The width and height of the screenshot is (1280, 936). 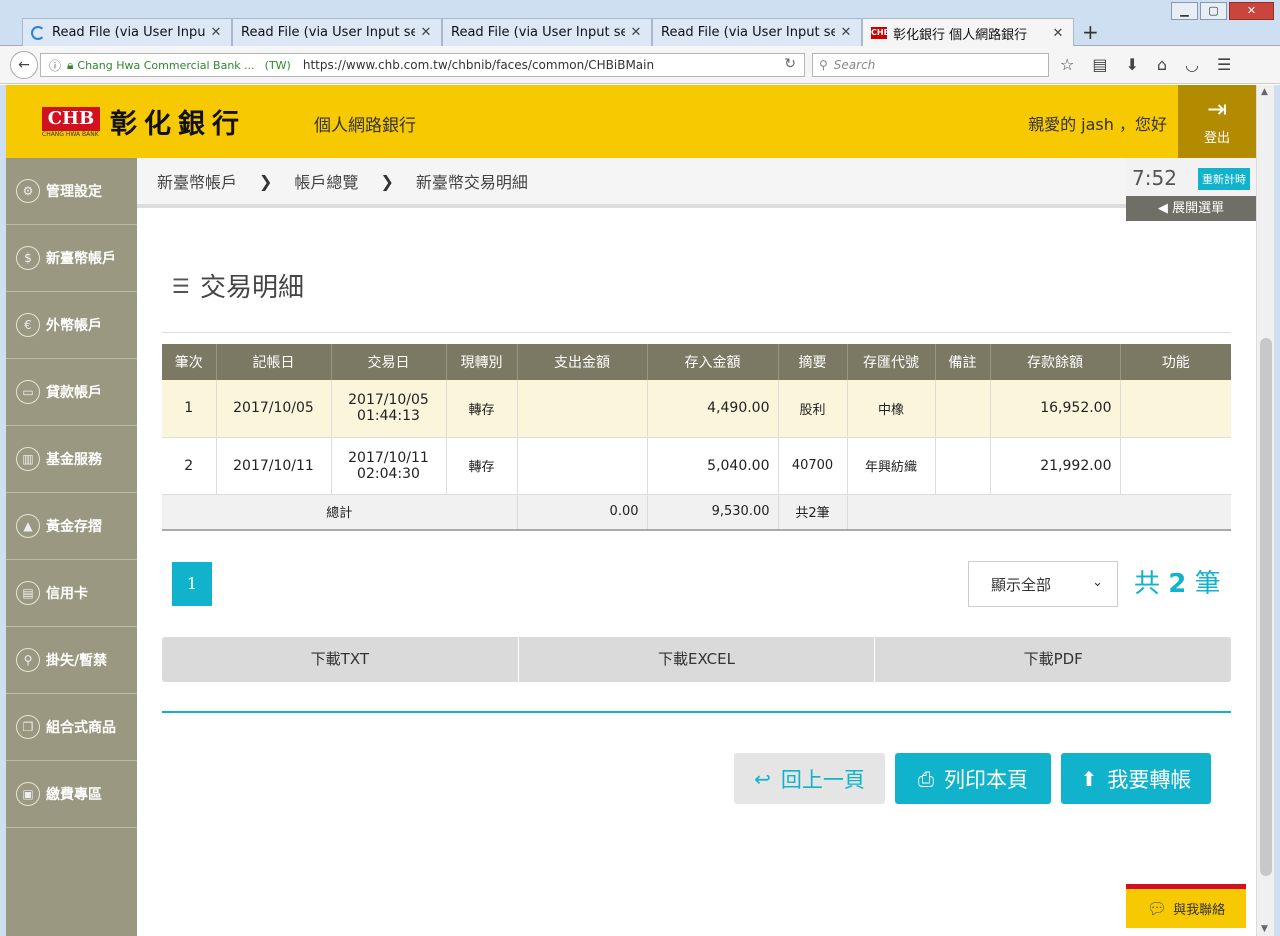 I want to click on expand-menu-button: ◀ 展開選單, so click(x=1191, y=208).